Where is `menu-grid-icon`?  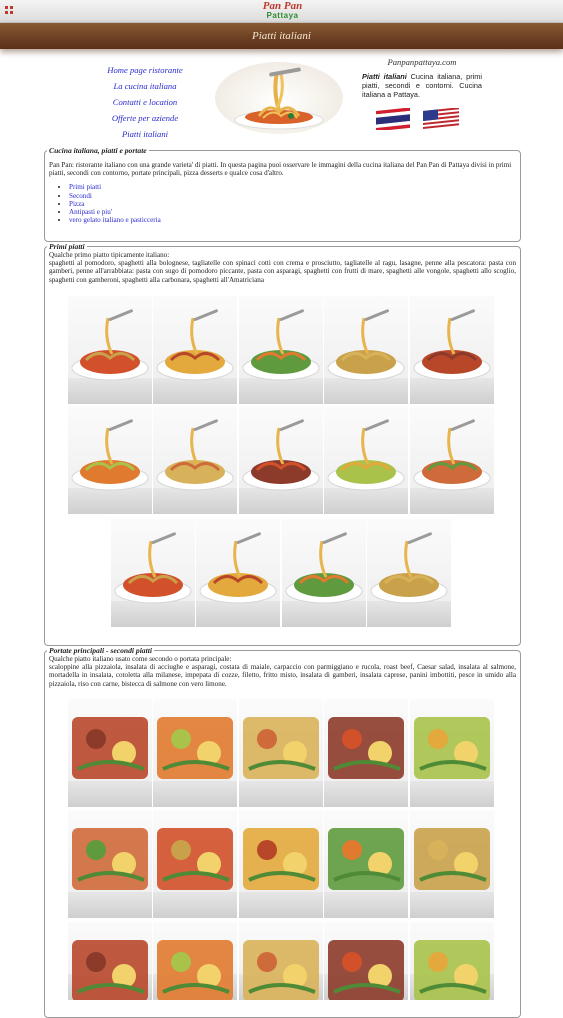 menu-grid-icon is located at coordinates (9, 10).